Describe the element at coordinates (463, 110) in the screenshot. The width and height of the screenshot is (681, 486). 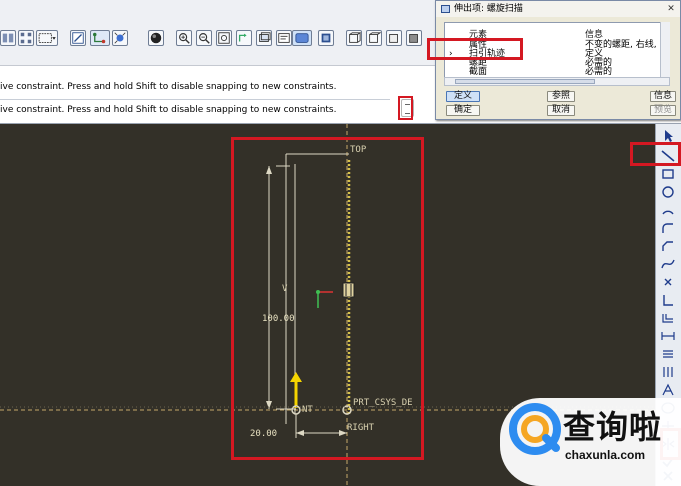
I see `ok-button: 确定` at that location.